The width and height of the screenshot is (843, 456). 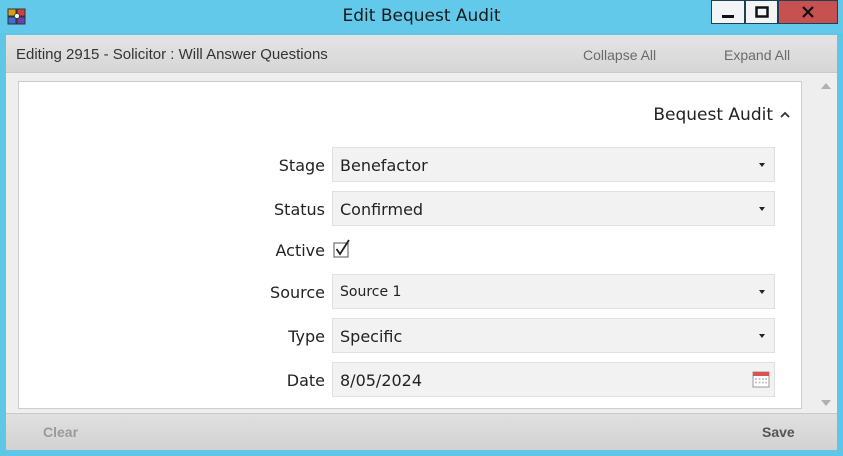 I want to click on active-checkbox, so click(x=343, y=249).